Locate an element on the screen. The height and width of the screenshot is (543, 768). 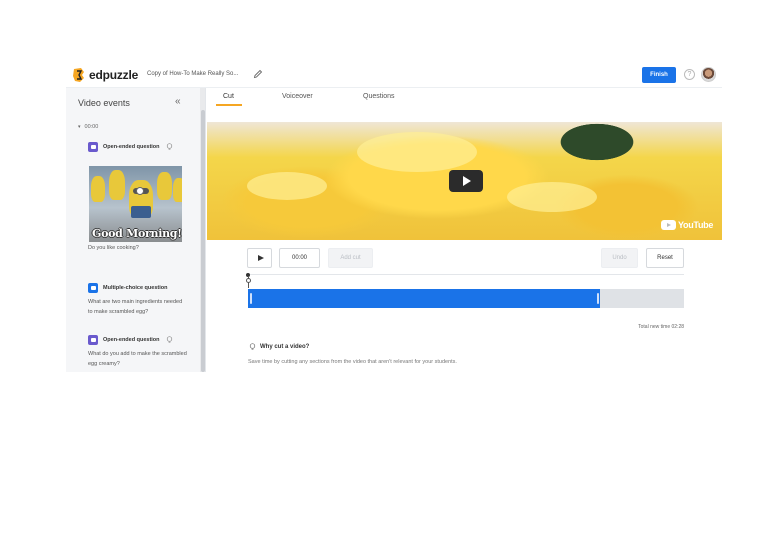
edpuzzle-logo: edpuzzle is located at coordinates (105, 75).